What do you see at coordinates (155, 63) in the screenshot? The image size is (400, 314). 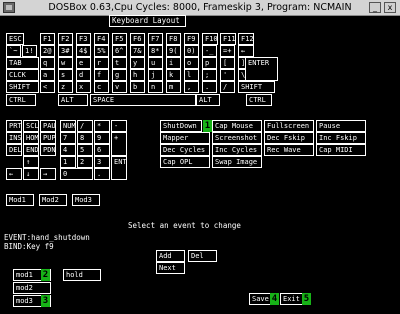 I see `key-u: u` at bounding box center [155, 63].